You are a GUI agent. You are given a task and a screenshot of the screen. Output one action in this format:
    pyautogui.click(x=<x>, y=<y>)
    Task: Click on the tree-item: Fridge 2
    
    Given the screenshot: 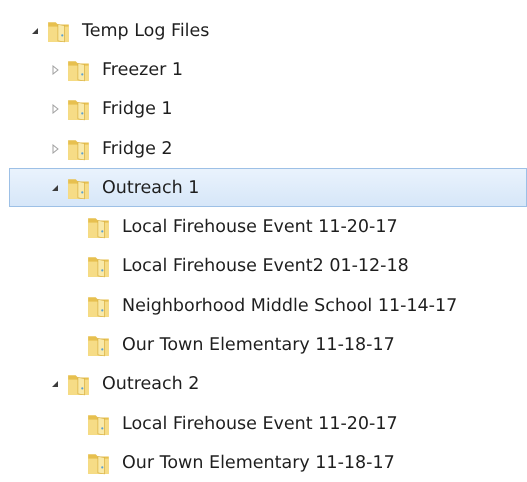 What is the action you would take?
    pyautogui.click(x=268, y=148)
    